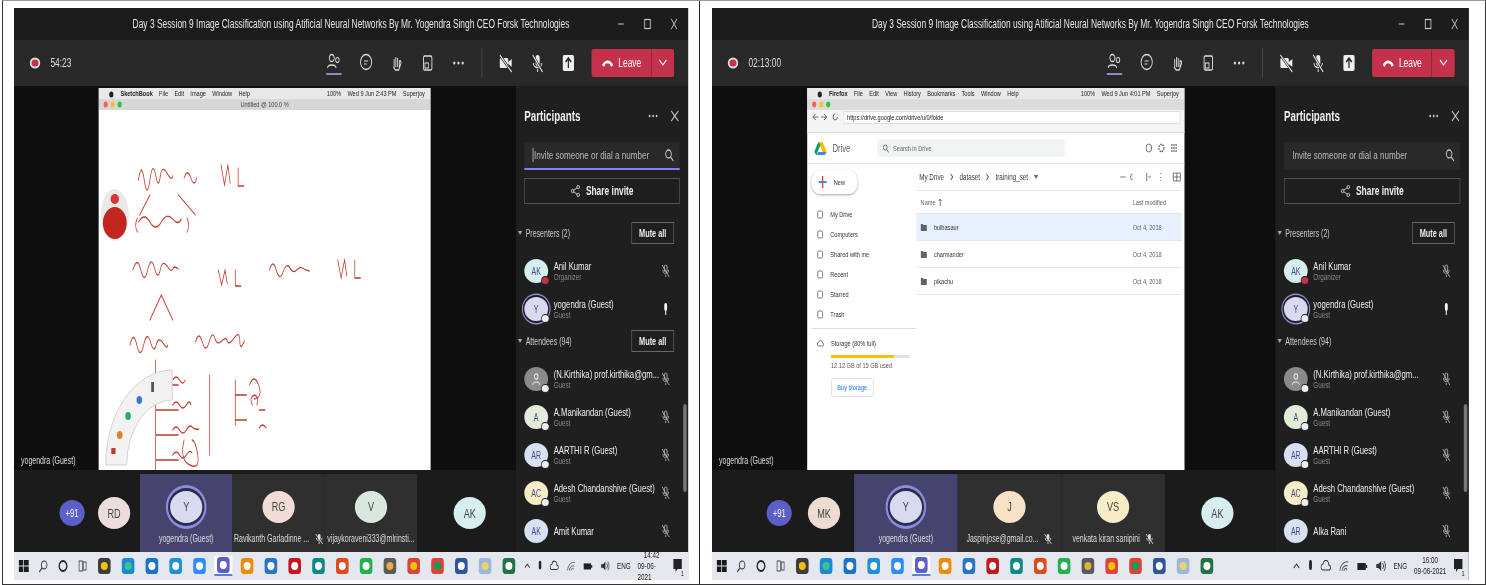 The width and height of the screenshot is (1486, 585). What do you see at coordinates (864, 234) in the screenshot?
I see `nav-item: Computers` at bounding box center [864, 234].